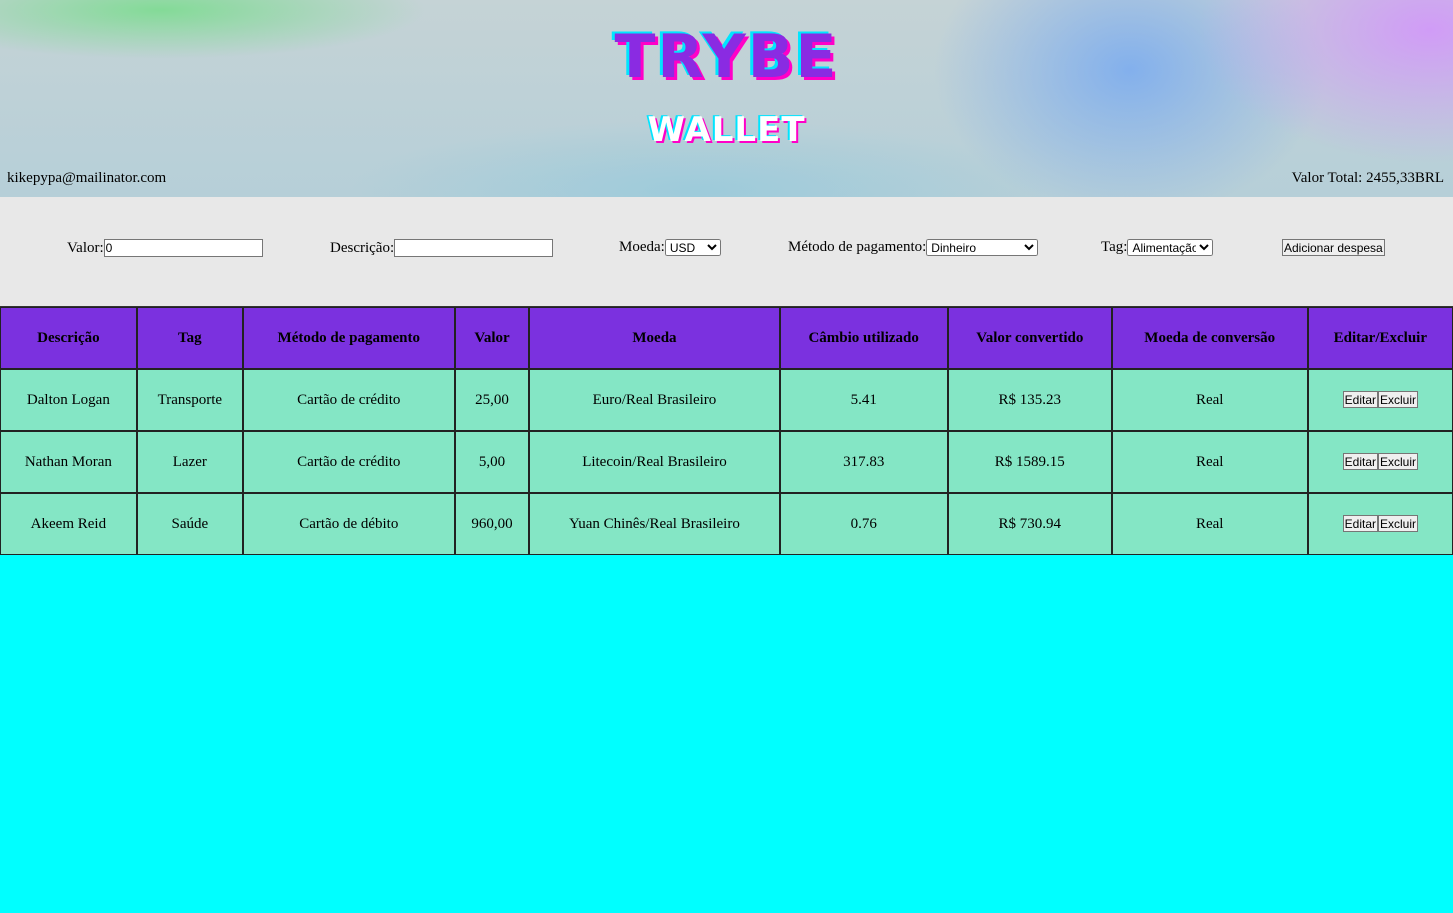 This screenshot has height=913, width=1453. I want to click on cell-cambio: 0.76, so click(863, 524).